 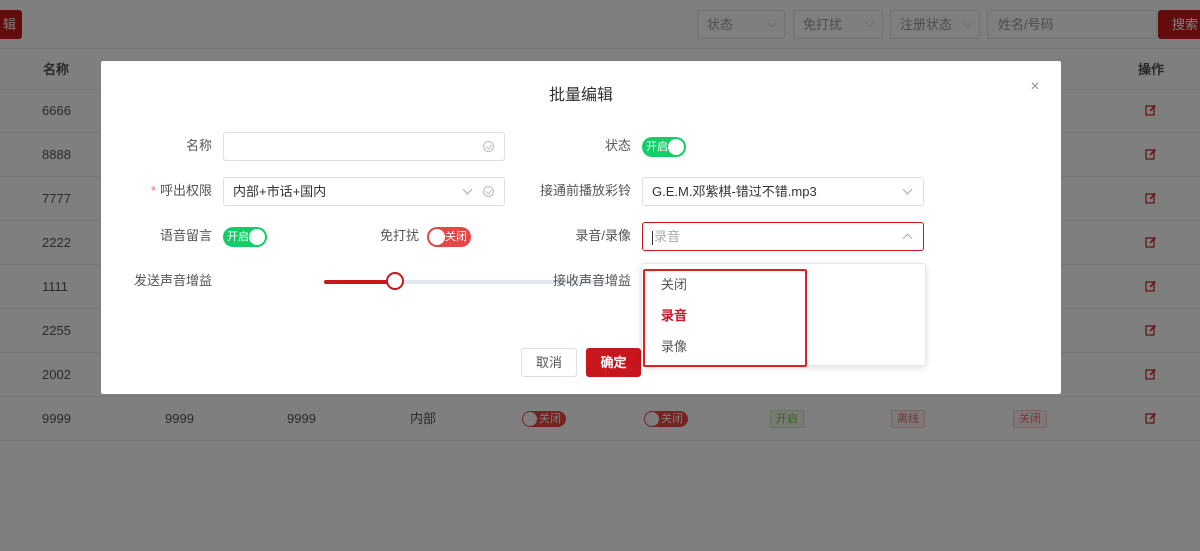 I want to click on name-input, so click(x=364, y=146).